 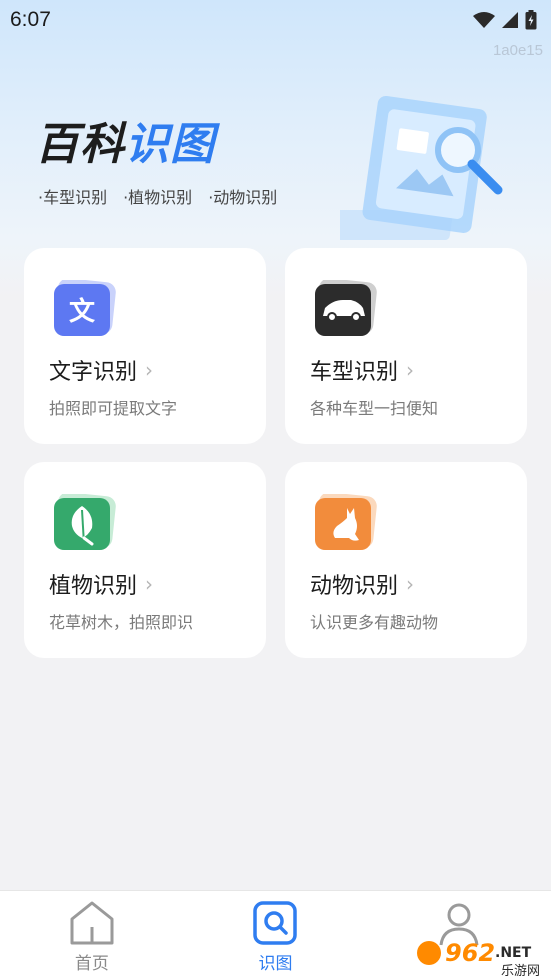 I want to click on tab-home-label: 首页, so click(x=91, y=964).